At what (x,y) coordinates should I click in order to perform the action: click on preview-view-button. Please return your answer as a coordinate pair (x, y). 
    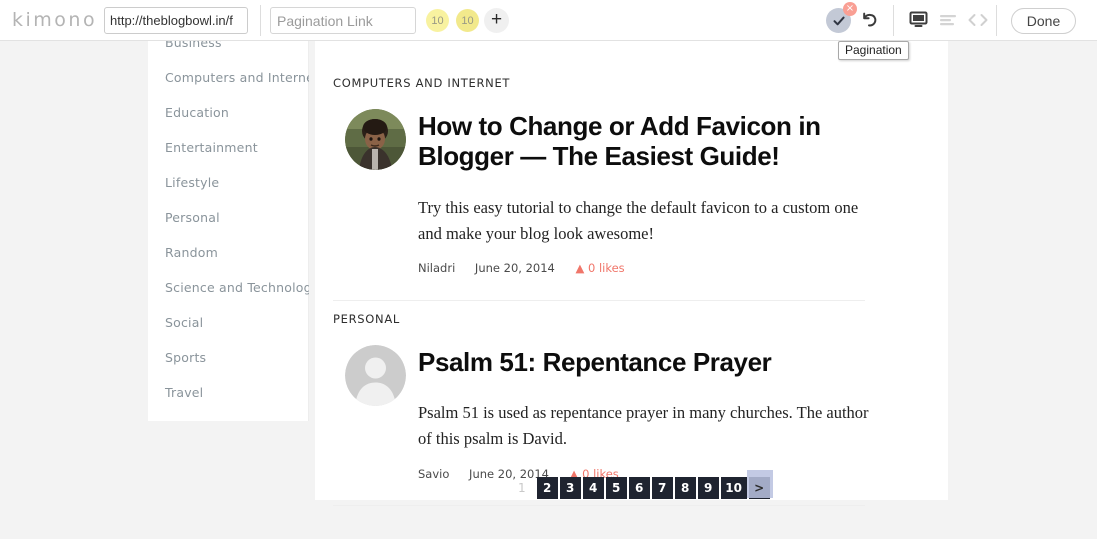
    Looking at the image, I should click on (918, 21).